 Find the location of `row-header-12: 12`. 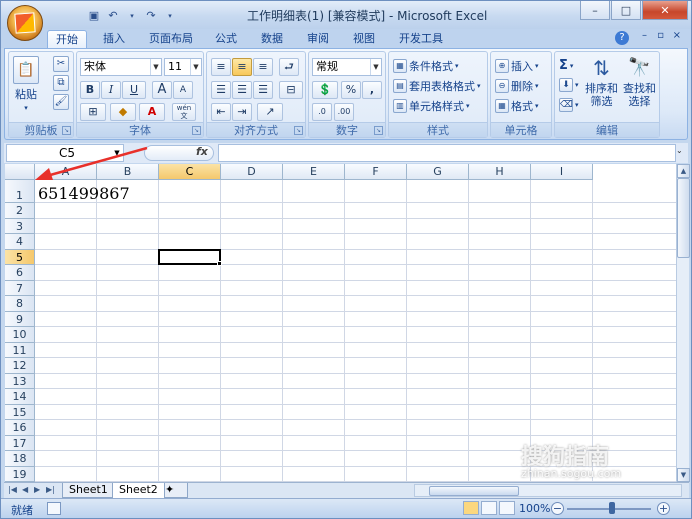

row-header-12: 12 is located at coordinates (20, 366).